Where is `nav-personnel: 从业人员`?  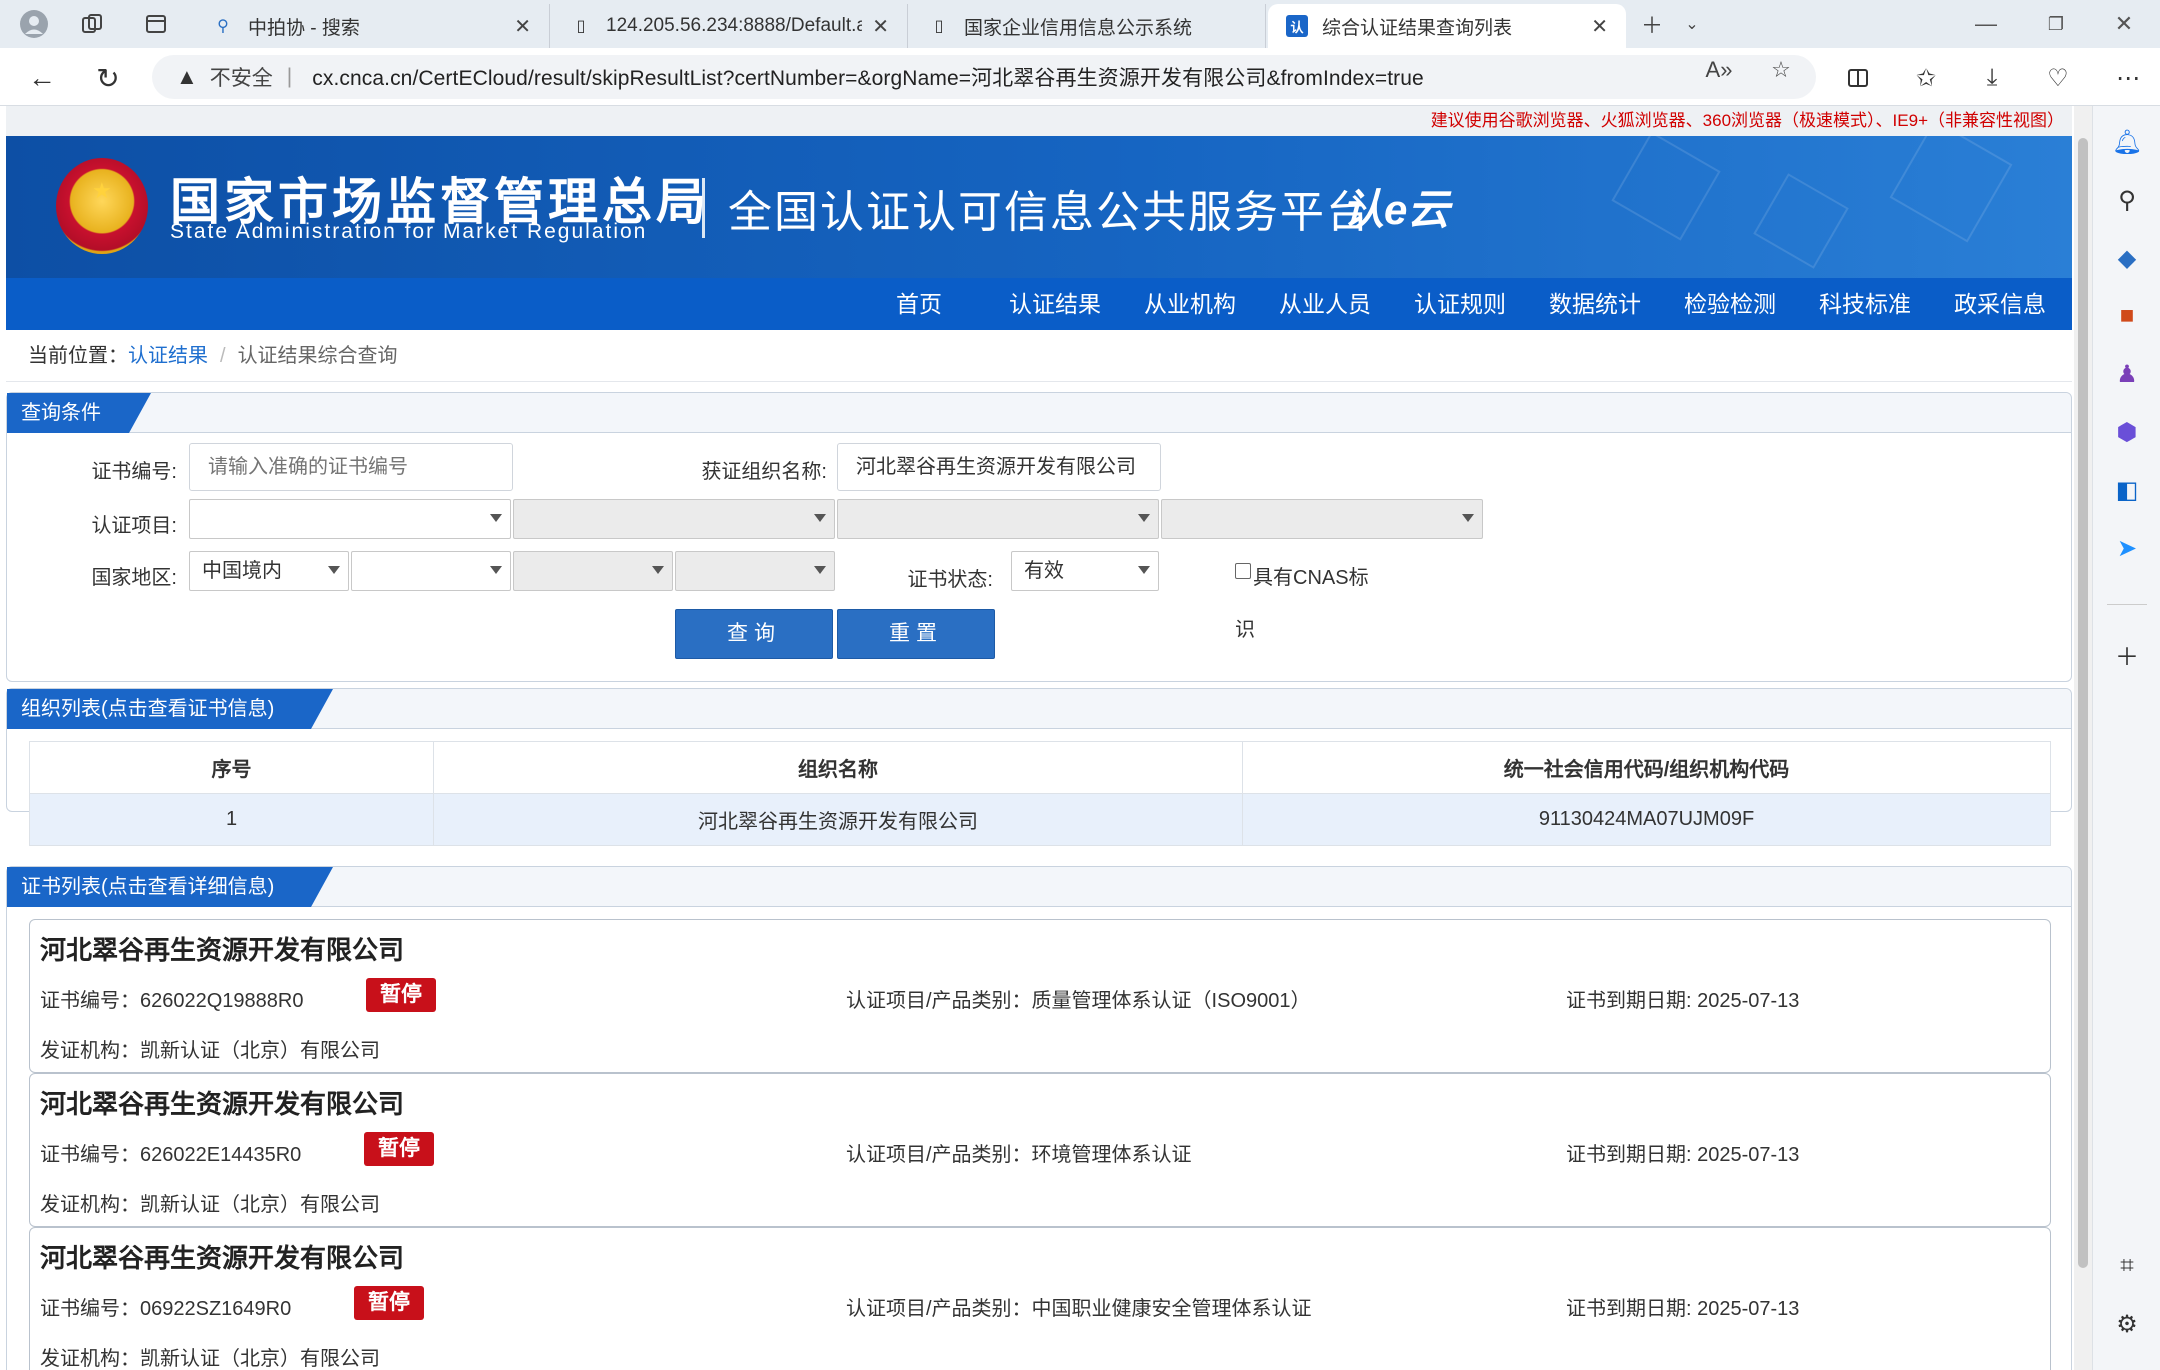
nav-personnel: 从业人员 is located at coordinates (1325, 304).